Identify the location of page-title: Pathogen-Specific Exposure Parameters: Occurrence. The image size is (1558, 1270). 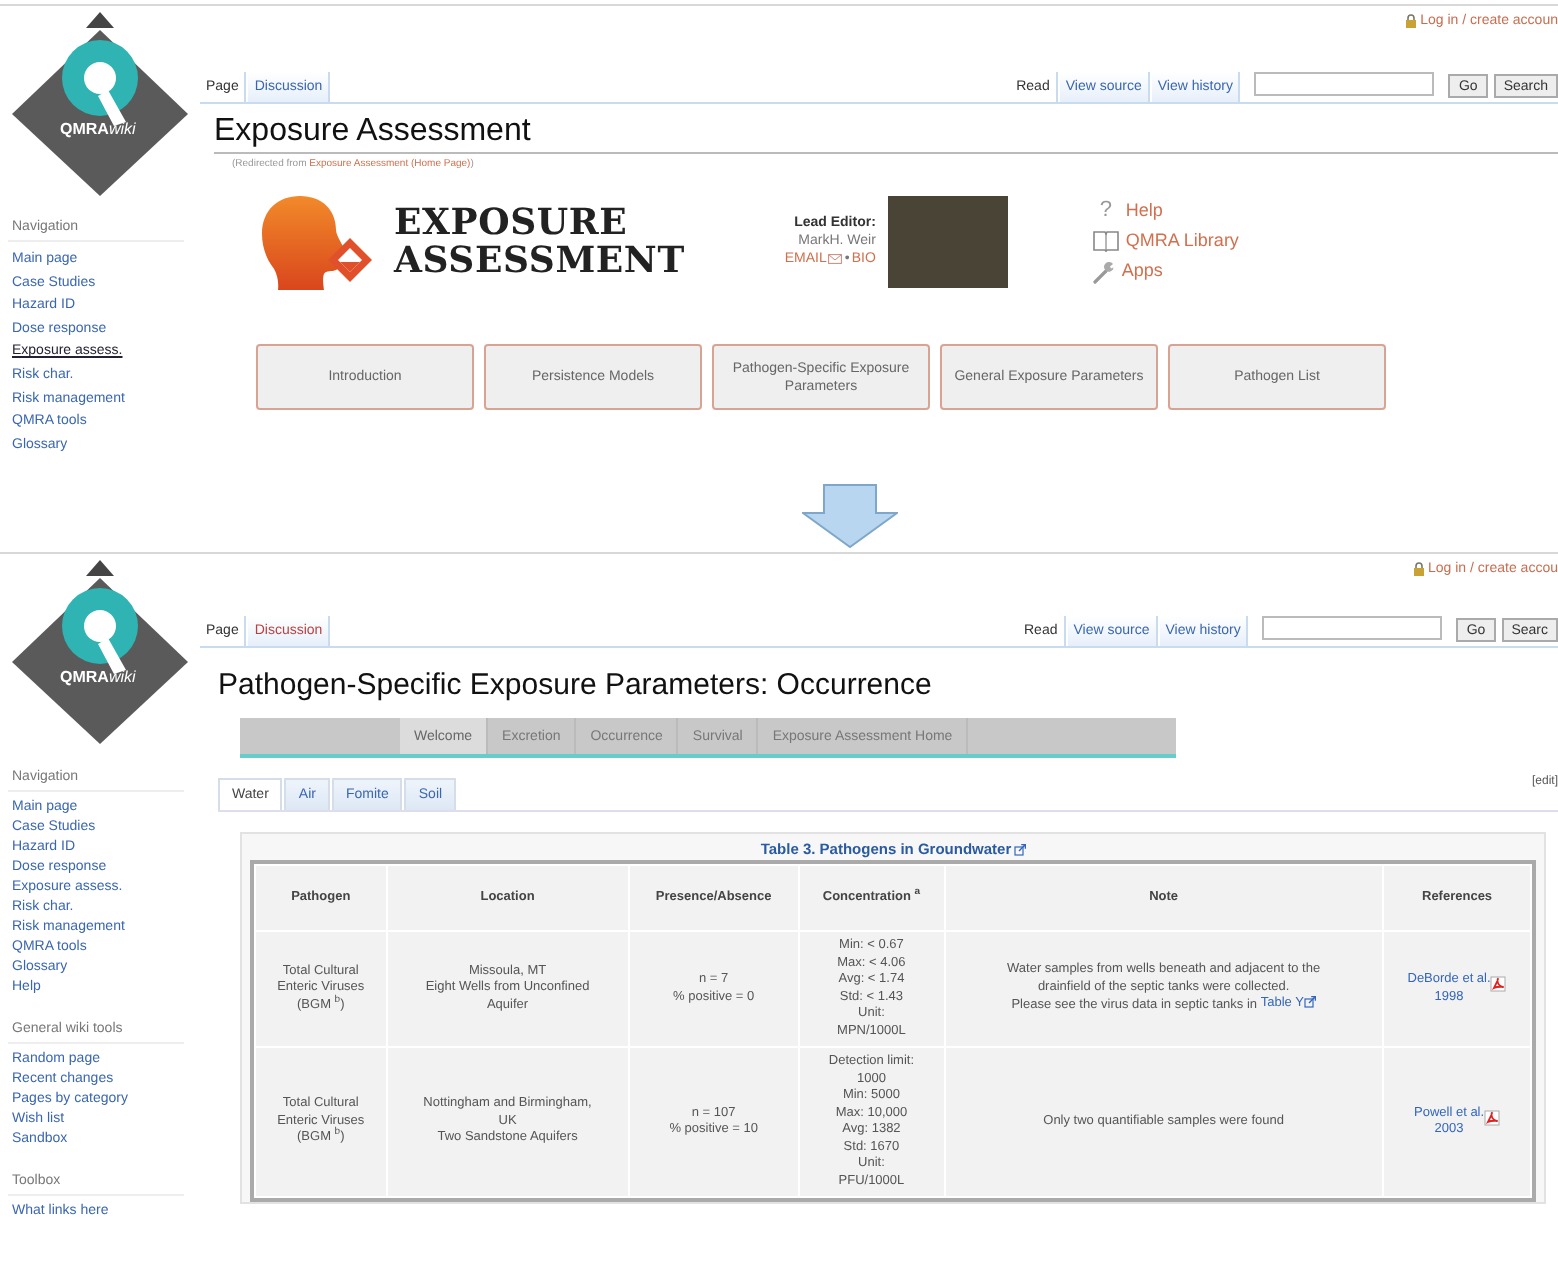
(576, 686).